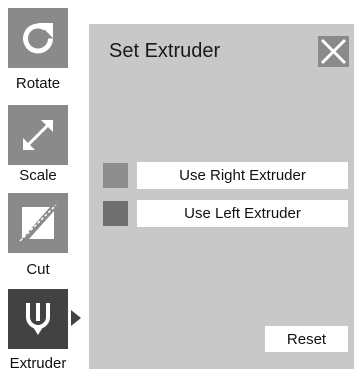  I want to click on rotate-tool-button, so click(38, 38).